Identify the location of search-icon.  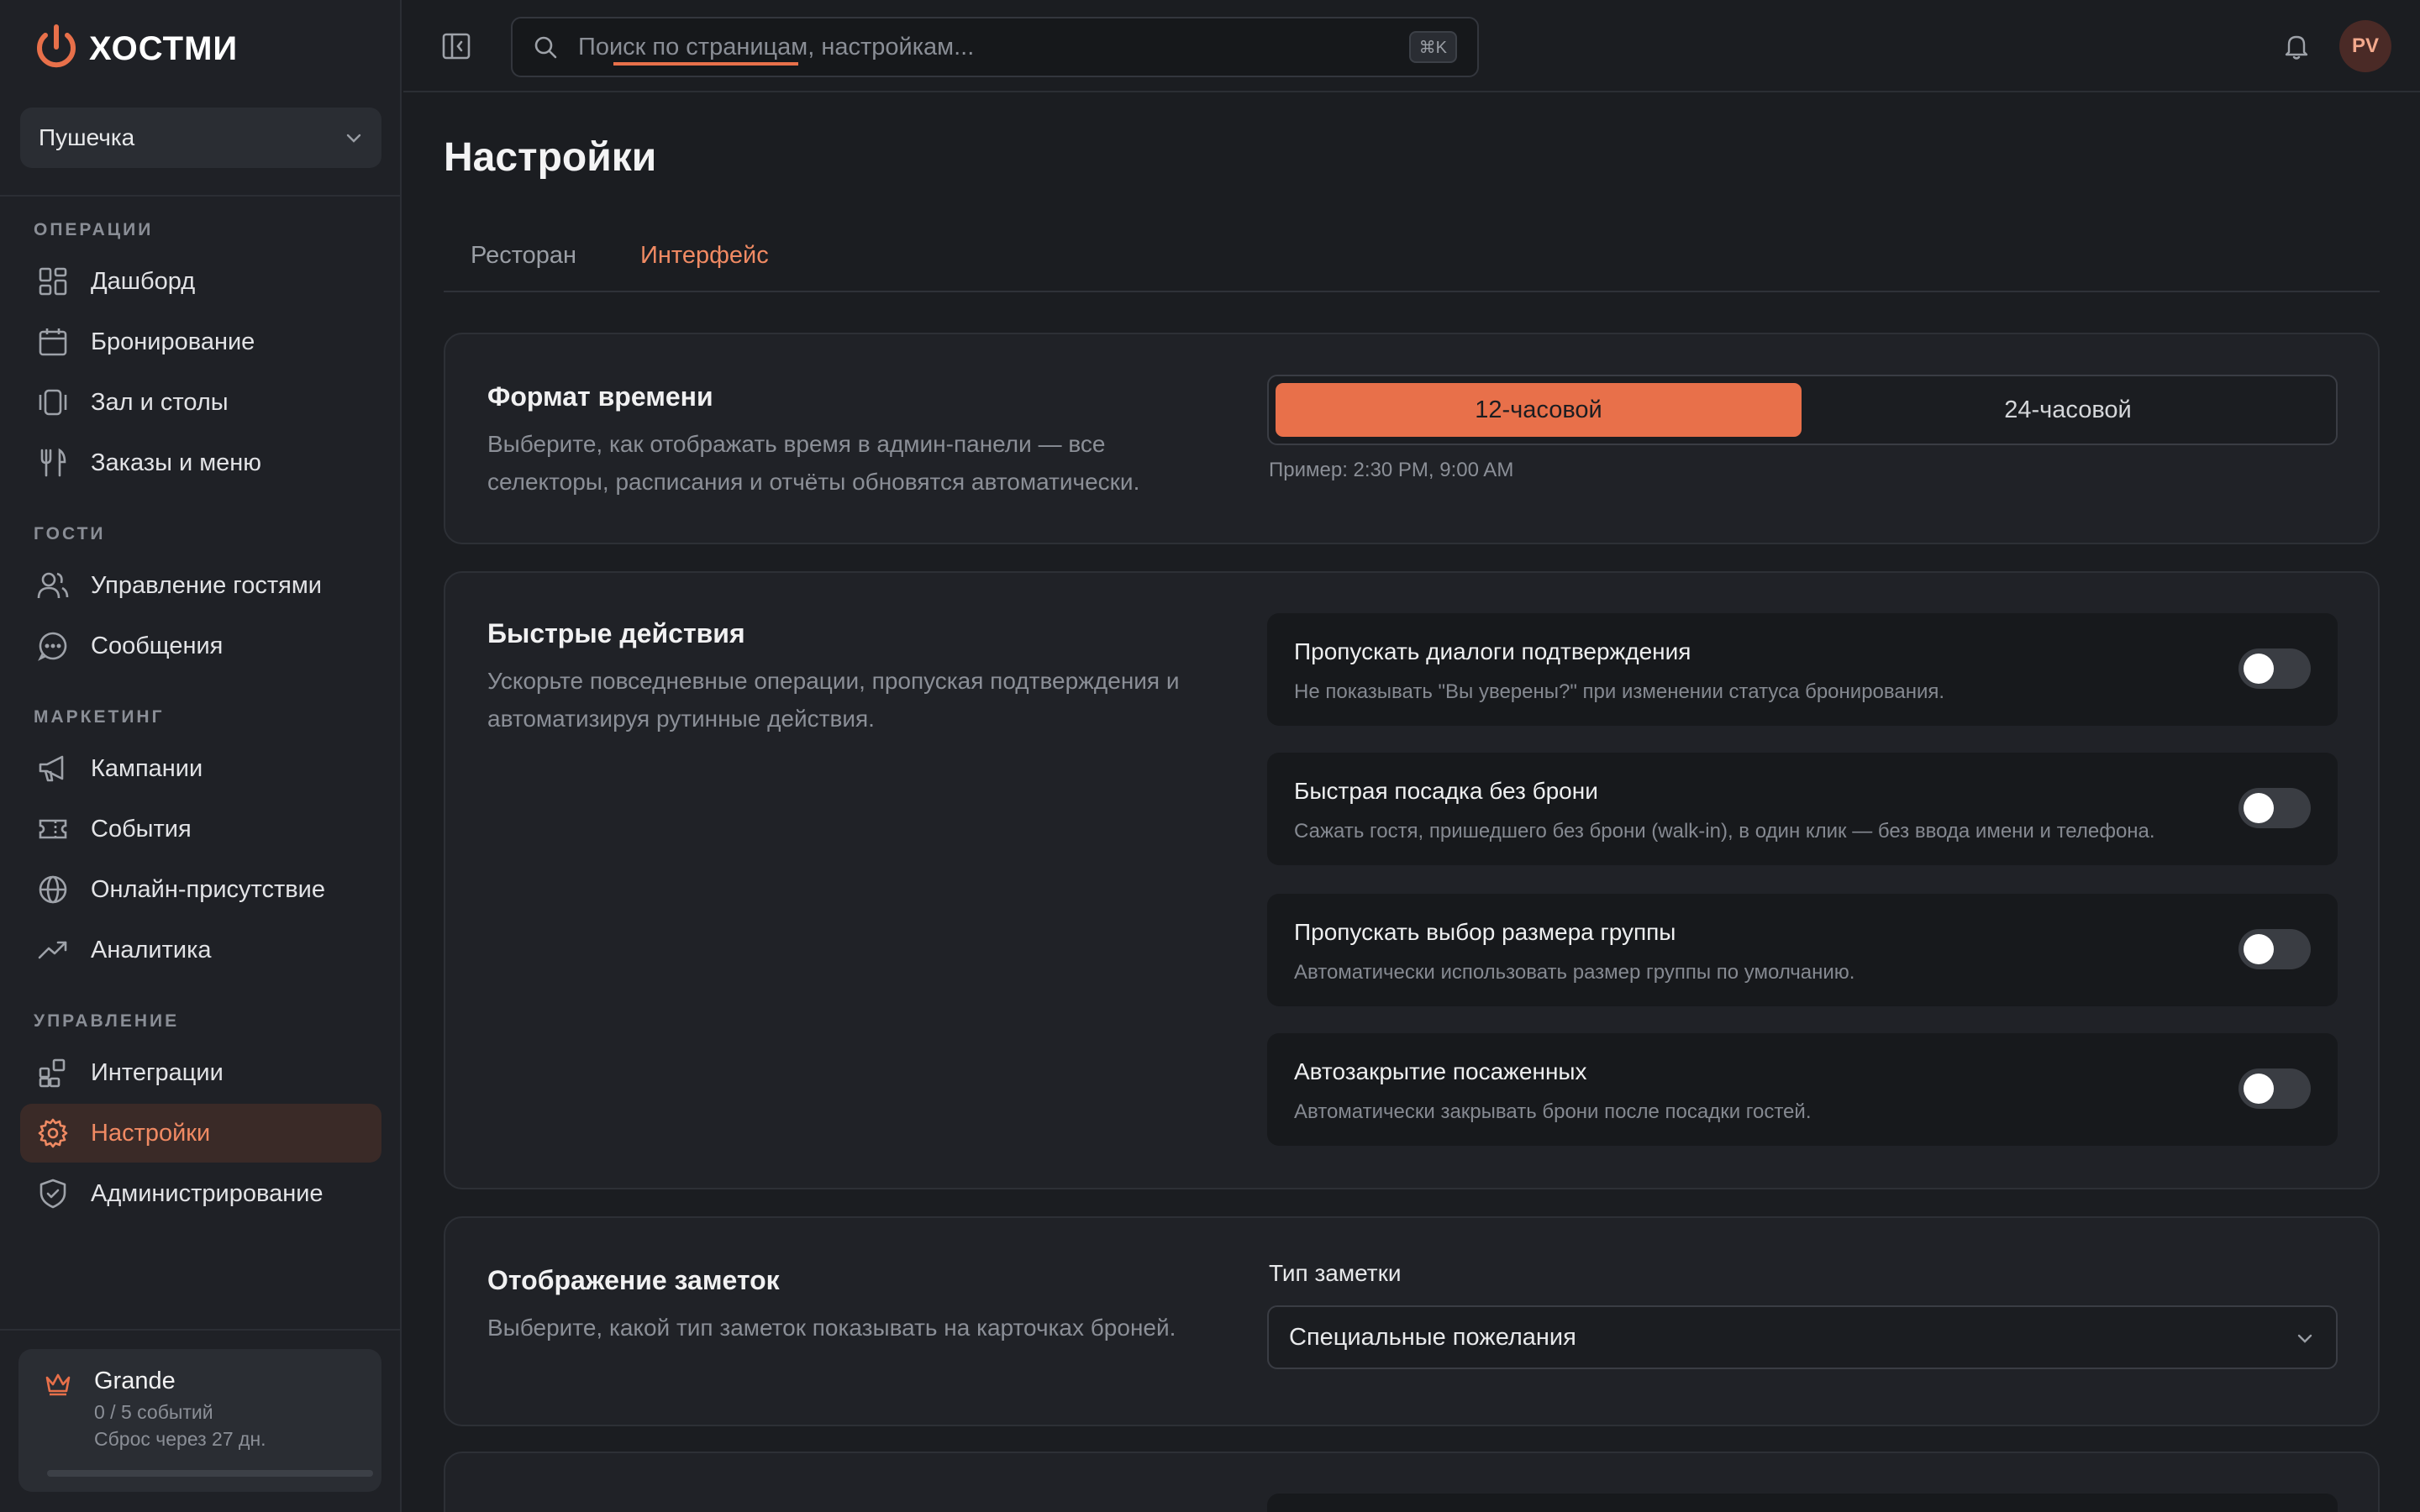
(545, 47).